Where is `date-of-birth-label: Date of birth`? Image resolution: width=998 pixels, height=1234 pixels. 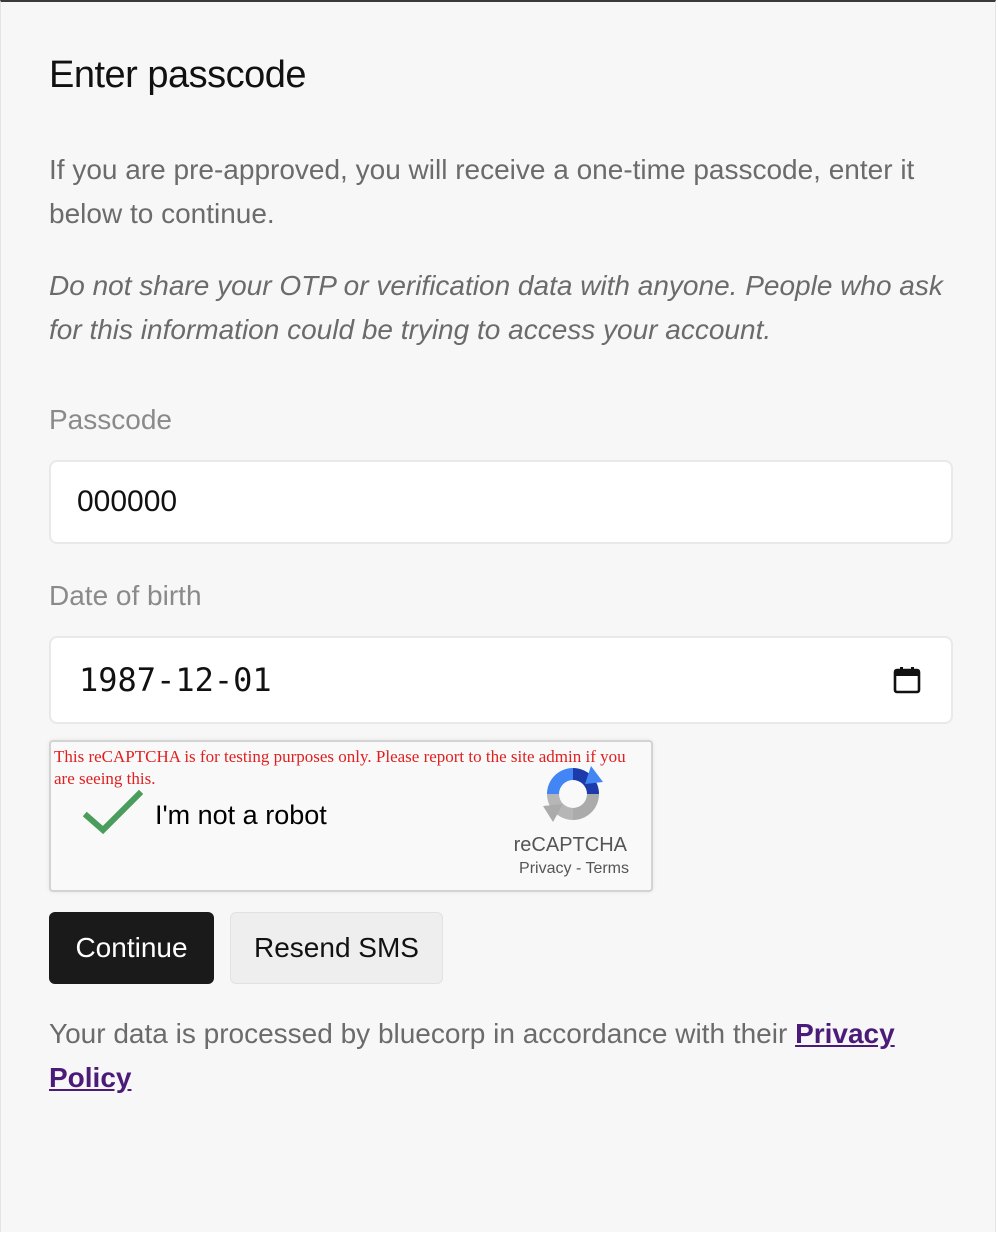 date-of-birth-label: Date of birth is located at coordinates (125, 595).